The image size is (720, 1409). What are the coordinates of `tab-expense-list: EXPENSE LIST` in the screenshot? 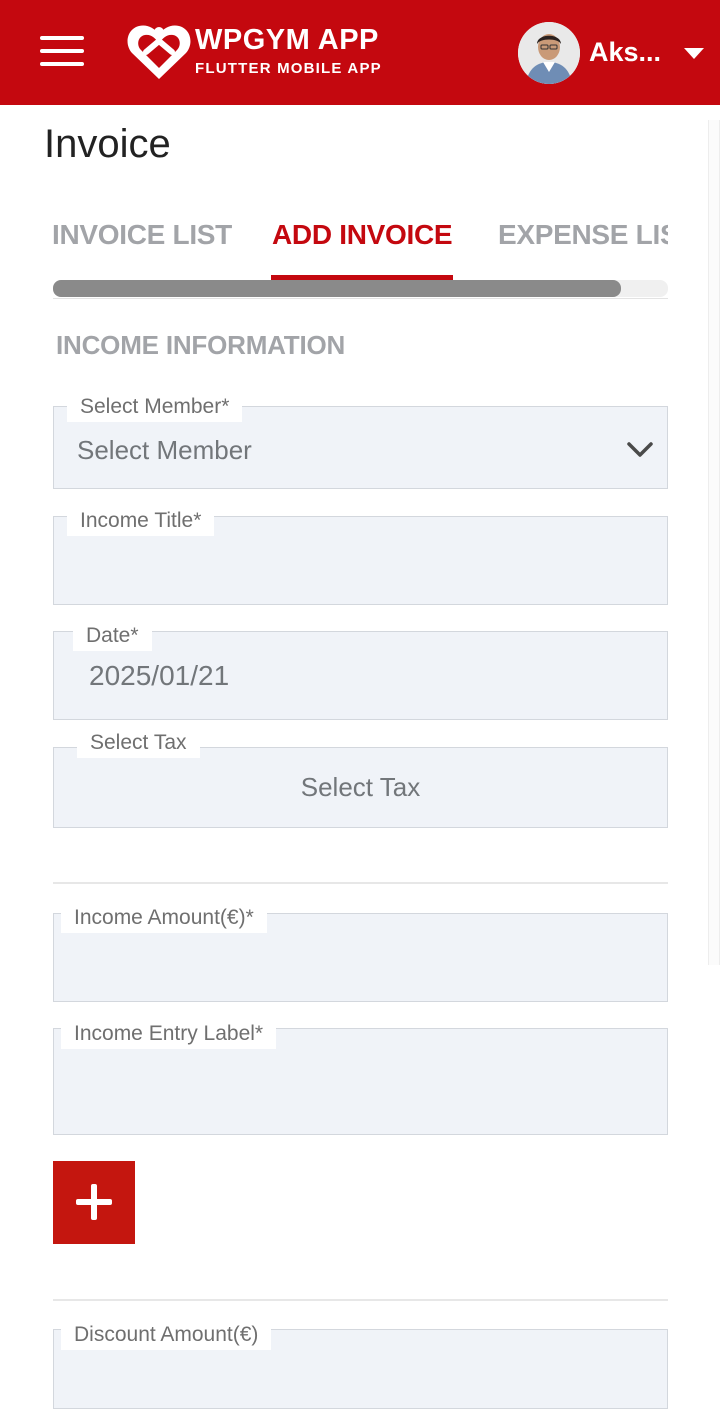 It's located at (583, 235).